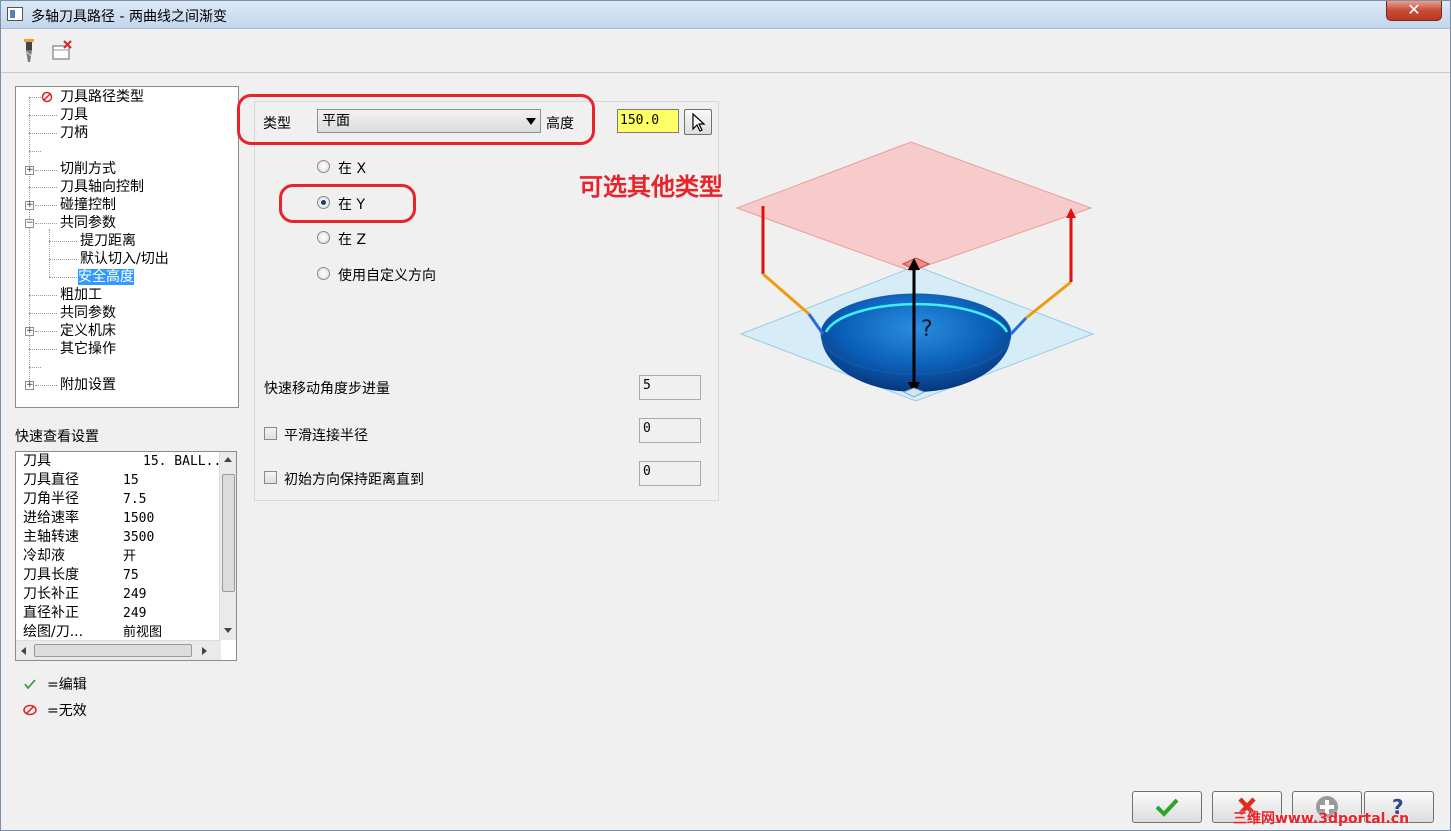 The height and width of the screenshot is (831, 1451). I want to click on radio-custom-direction, so click(323, 273).